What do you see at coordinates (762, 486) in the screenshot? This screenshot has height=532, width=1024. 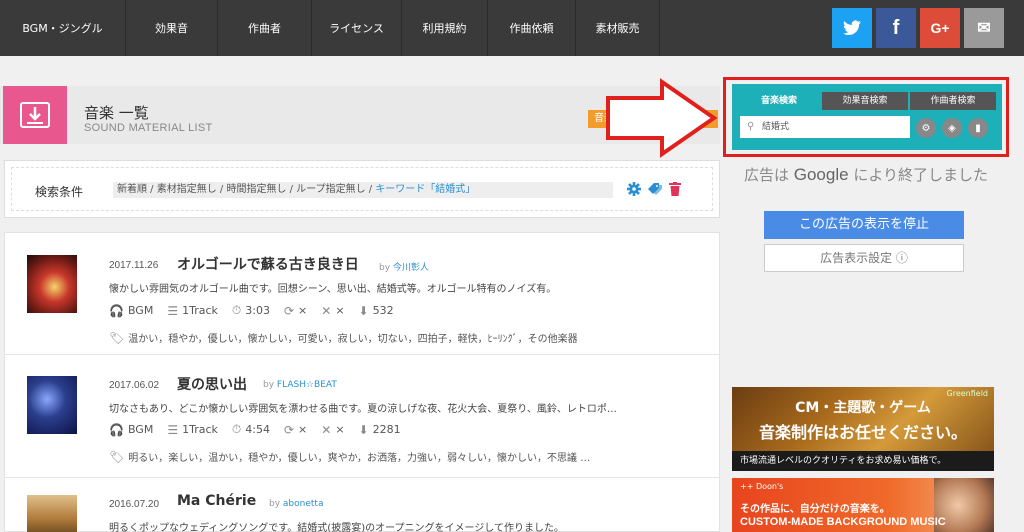 I see `doons-logo: ++ Doon's` at bounding box center [762, 486].